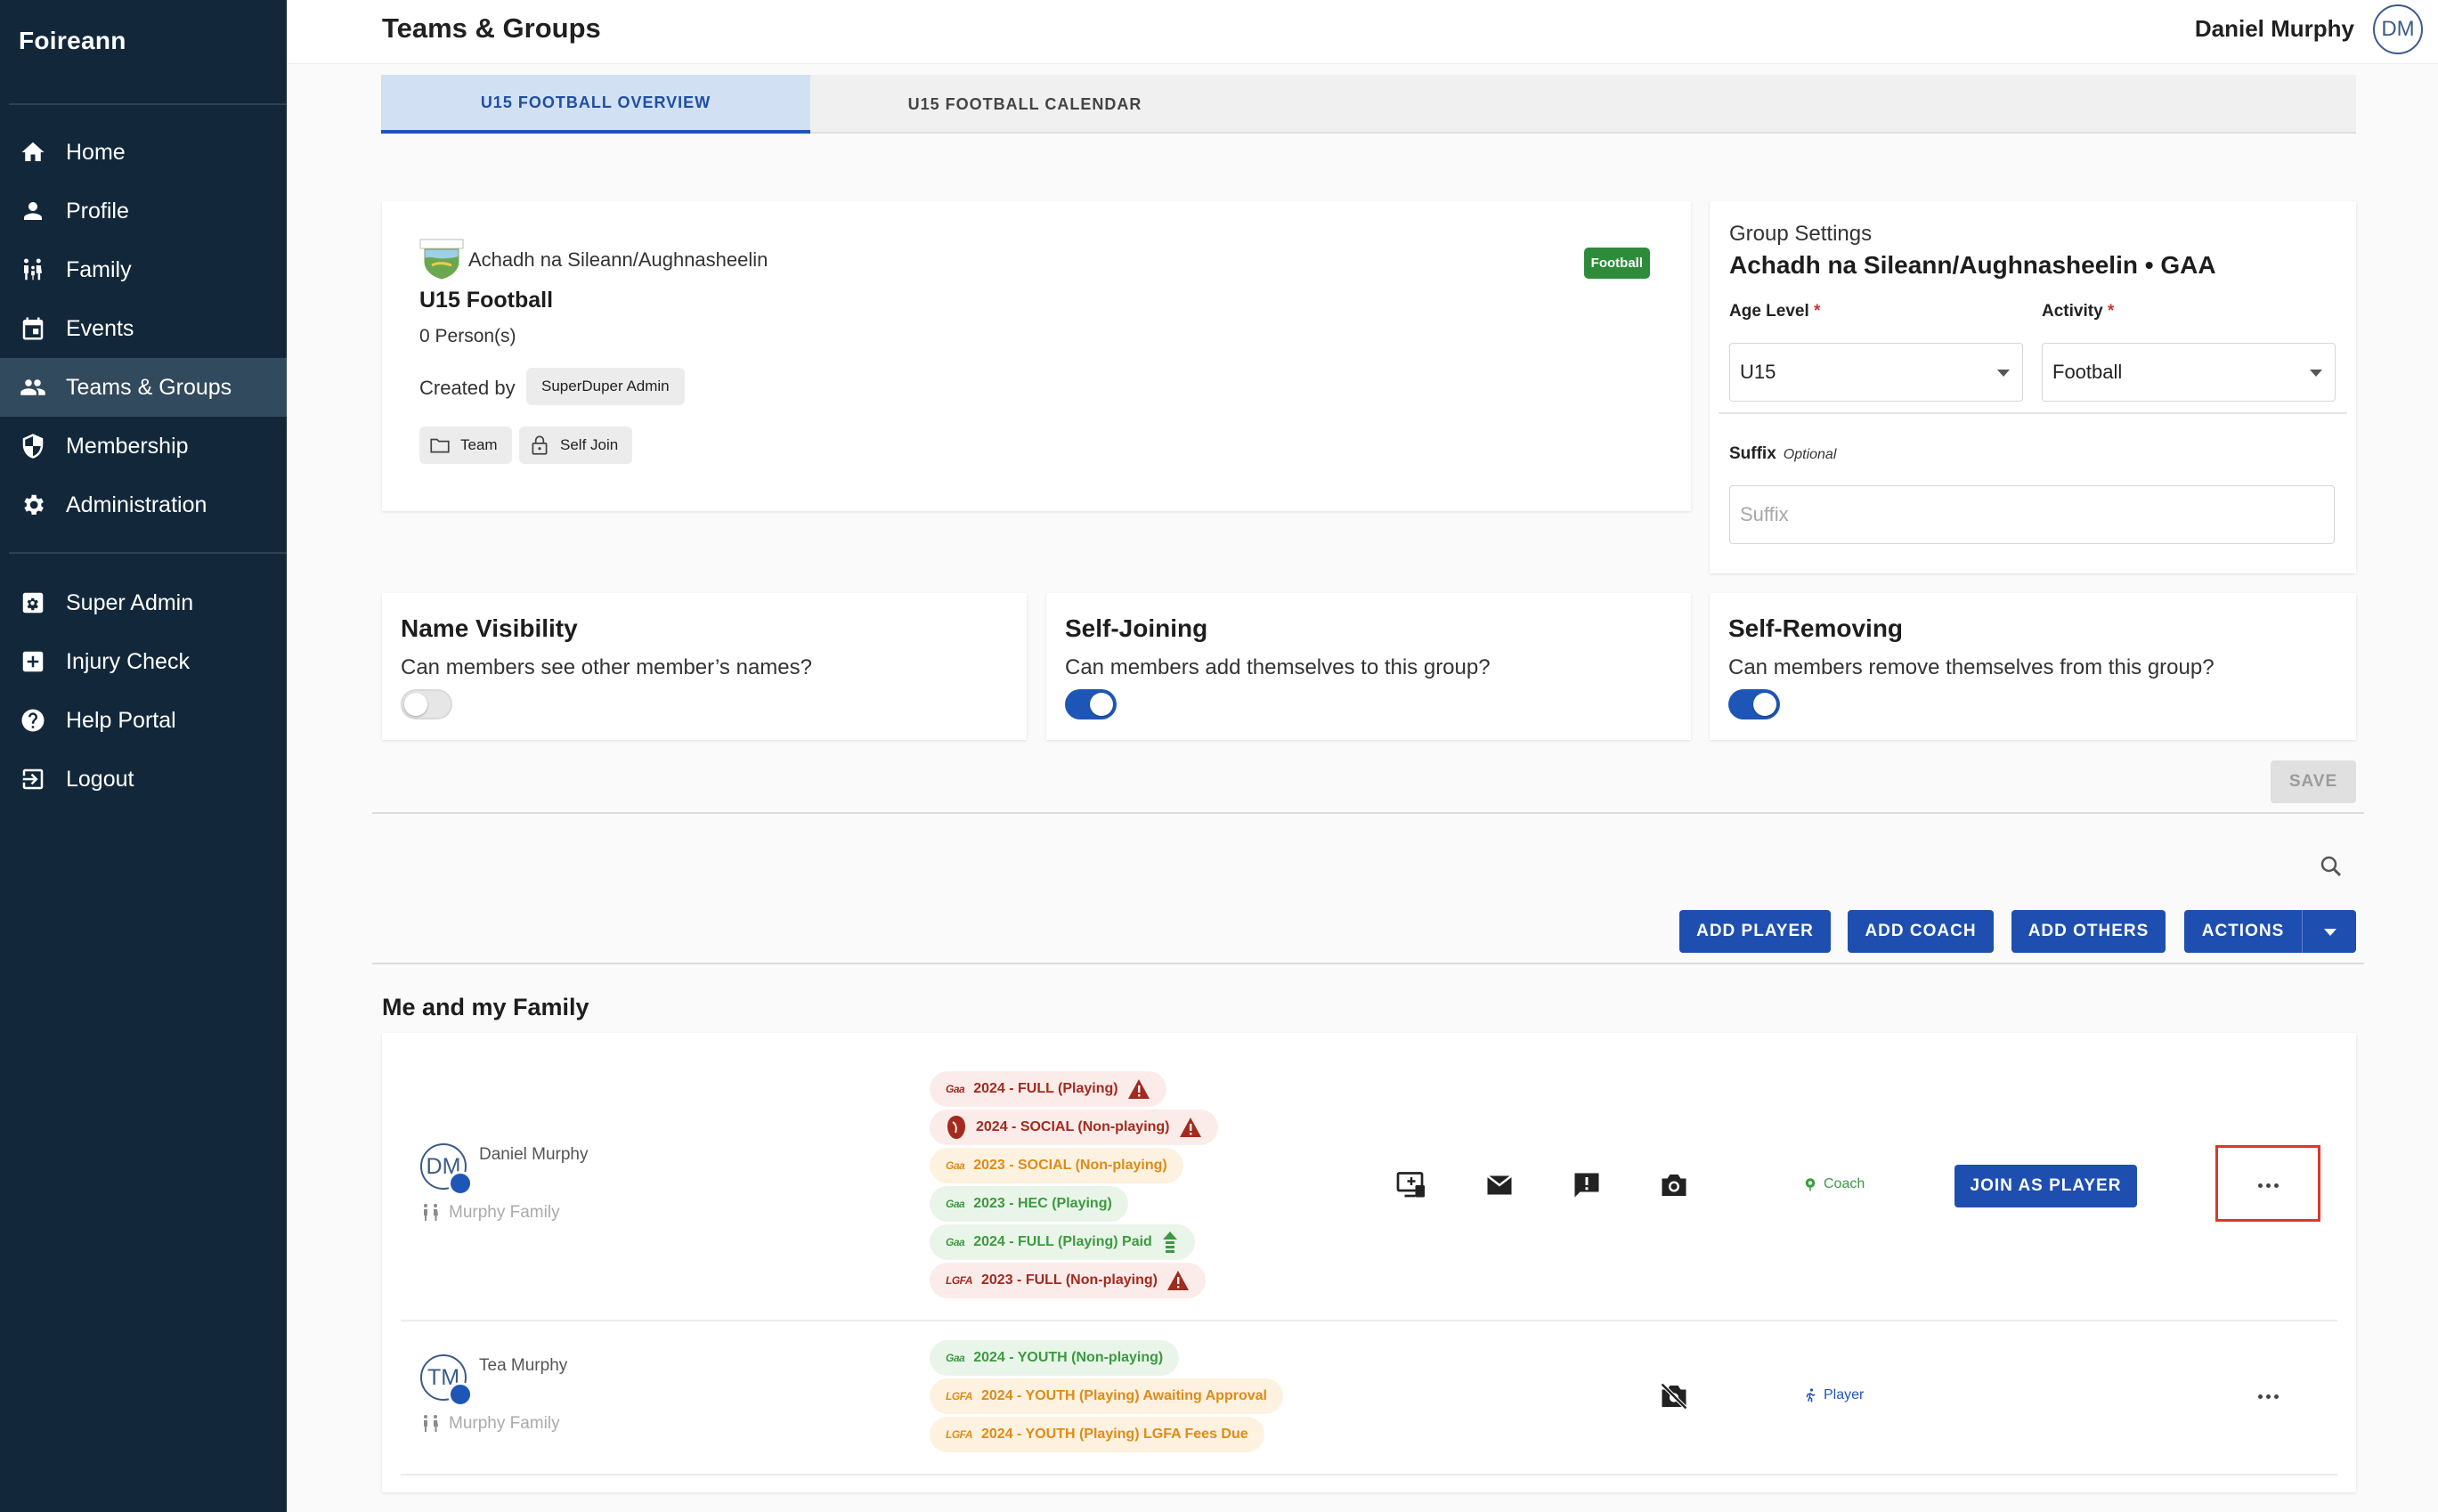  Describe the element at coordinates (466, 445) in the screenshot. I see `team-chip: Team` at that location.